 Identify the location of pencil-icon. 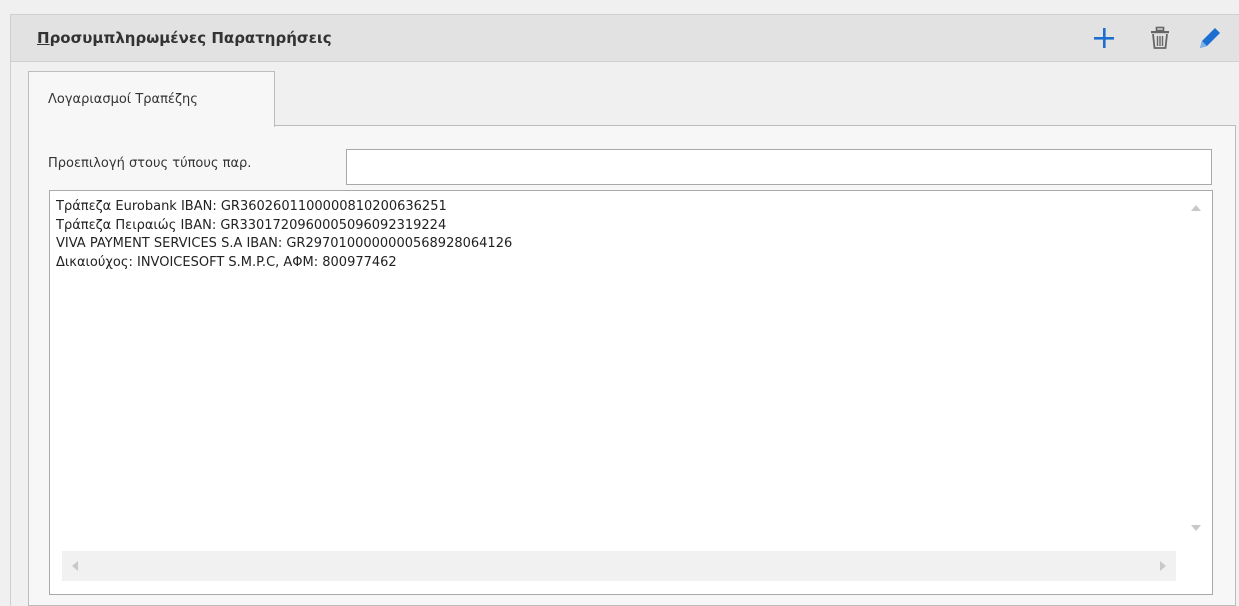
(1210, 38).